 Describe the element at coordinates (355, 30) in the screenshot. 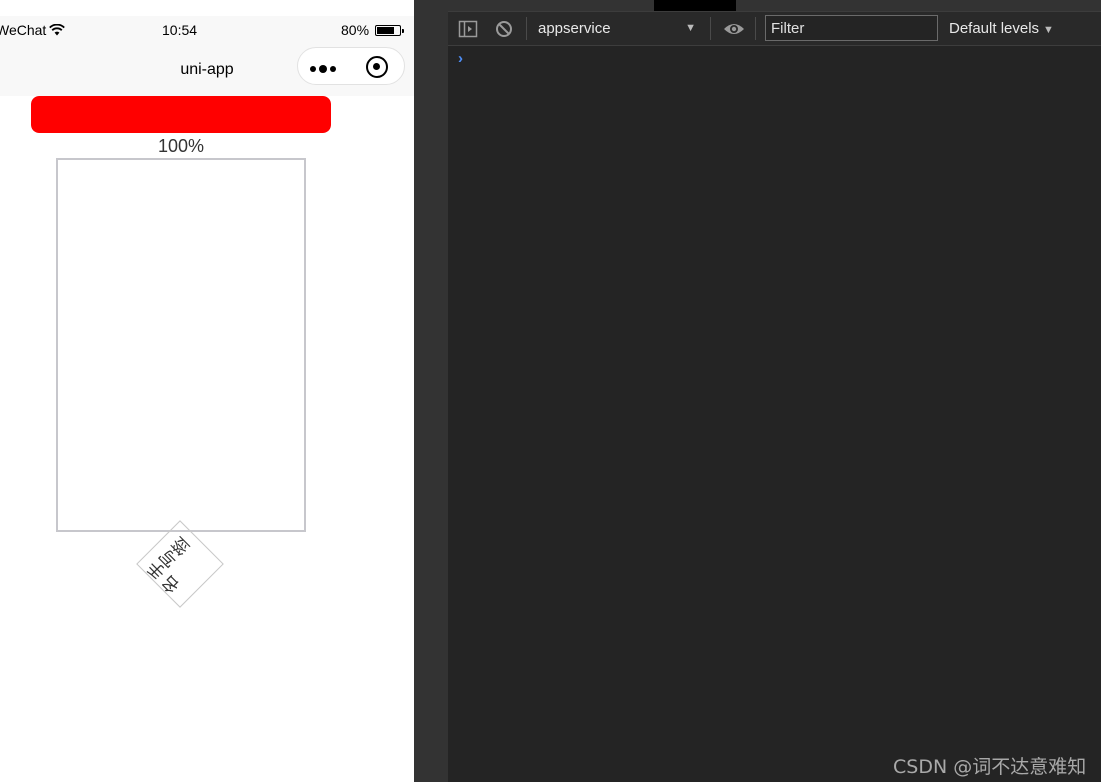

I see `battery-percent: 80%` at that location.